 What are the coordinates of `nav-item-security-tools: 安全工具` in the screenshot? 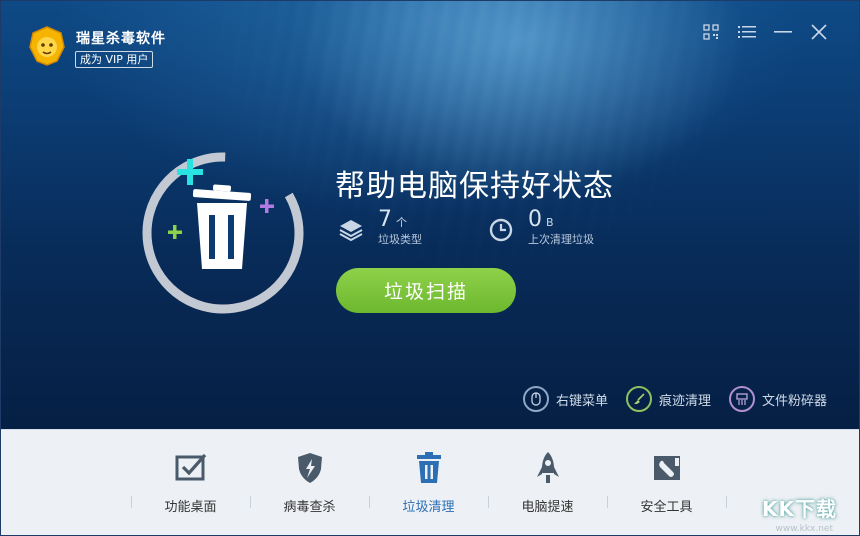 It's located at (666, 482).